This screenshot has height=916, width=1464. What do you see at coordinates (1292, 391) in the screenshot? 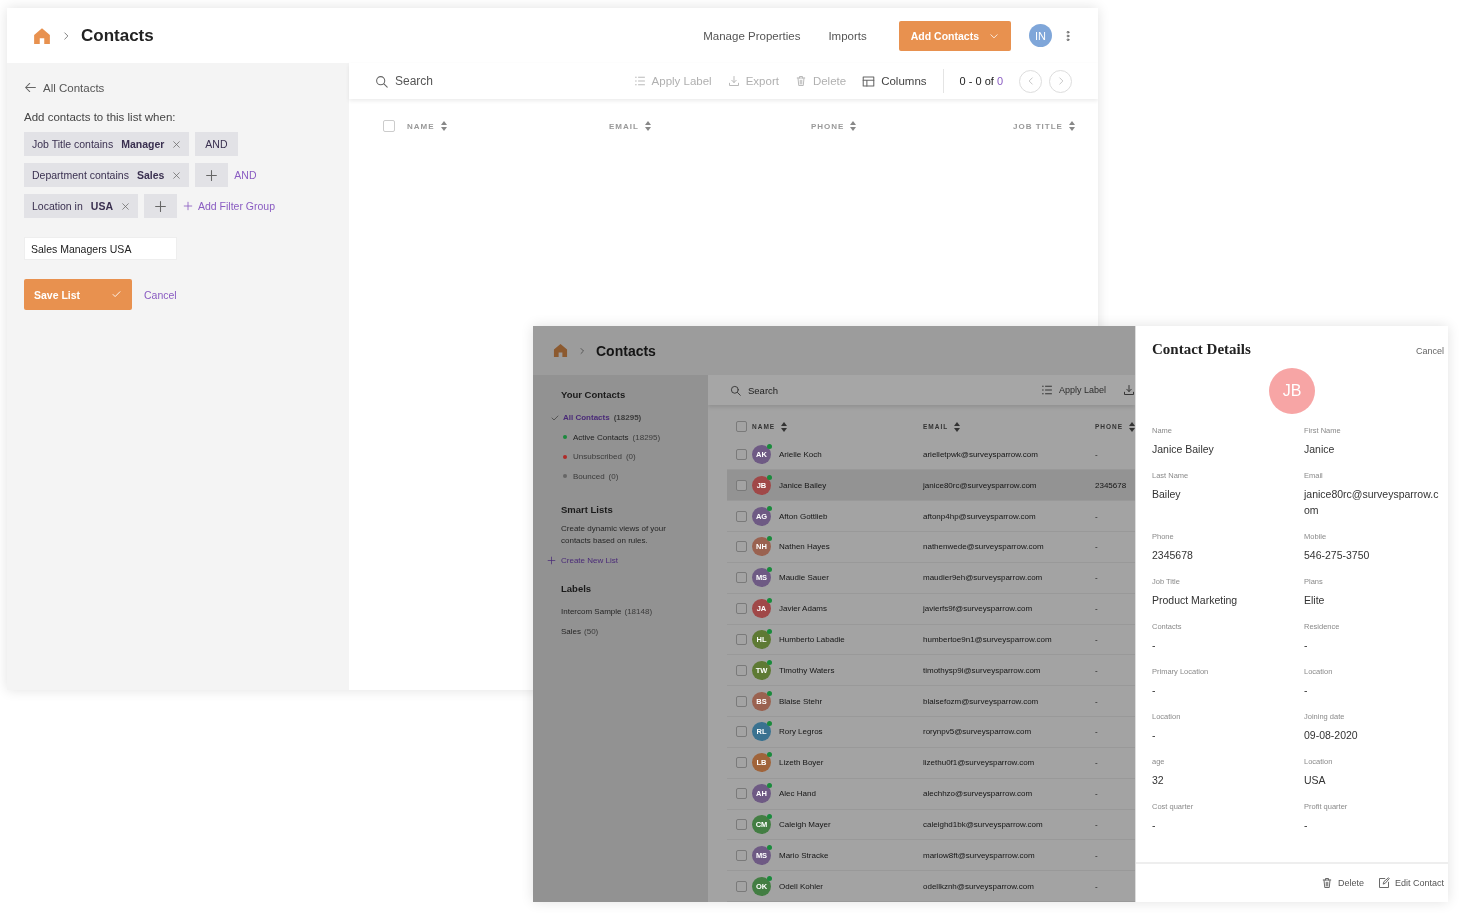
I see `contact-avatar: JB` at bounding box center [1292, 391].